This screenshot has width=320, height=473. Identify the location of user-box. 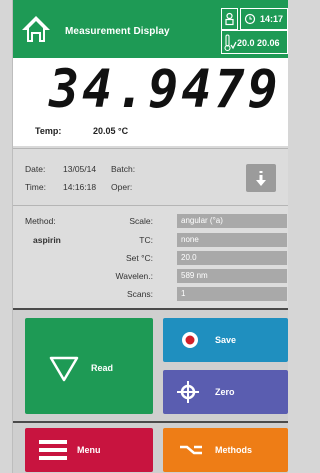
(229, 19).